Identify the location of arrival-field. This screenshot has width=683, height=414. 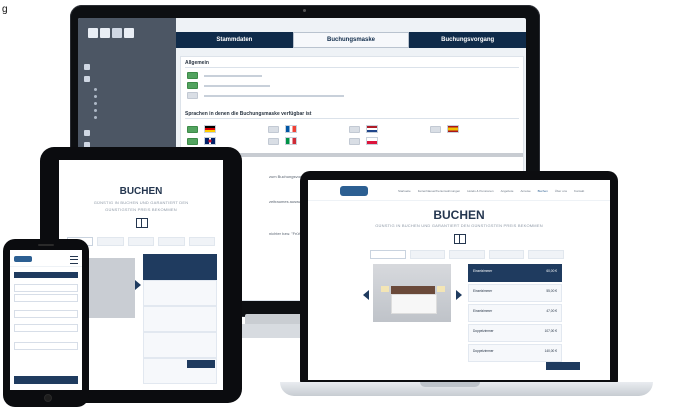
(46, 288).